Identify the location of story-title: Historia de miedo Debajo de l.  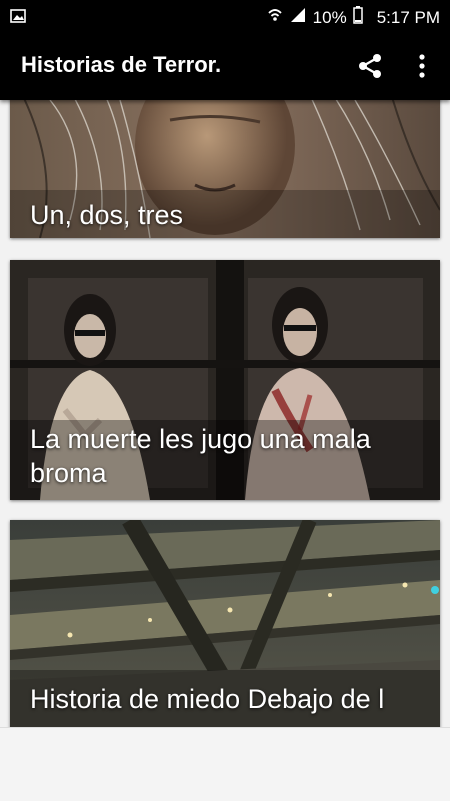
(207, 699).